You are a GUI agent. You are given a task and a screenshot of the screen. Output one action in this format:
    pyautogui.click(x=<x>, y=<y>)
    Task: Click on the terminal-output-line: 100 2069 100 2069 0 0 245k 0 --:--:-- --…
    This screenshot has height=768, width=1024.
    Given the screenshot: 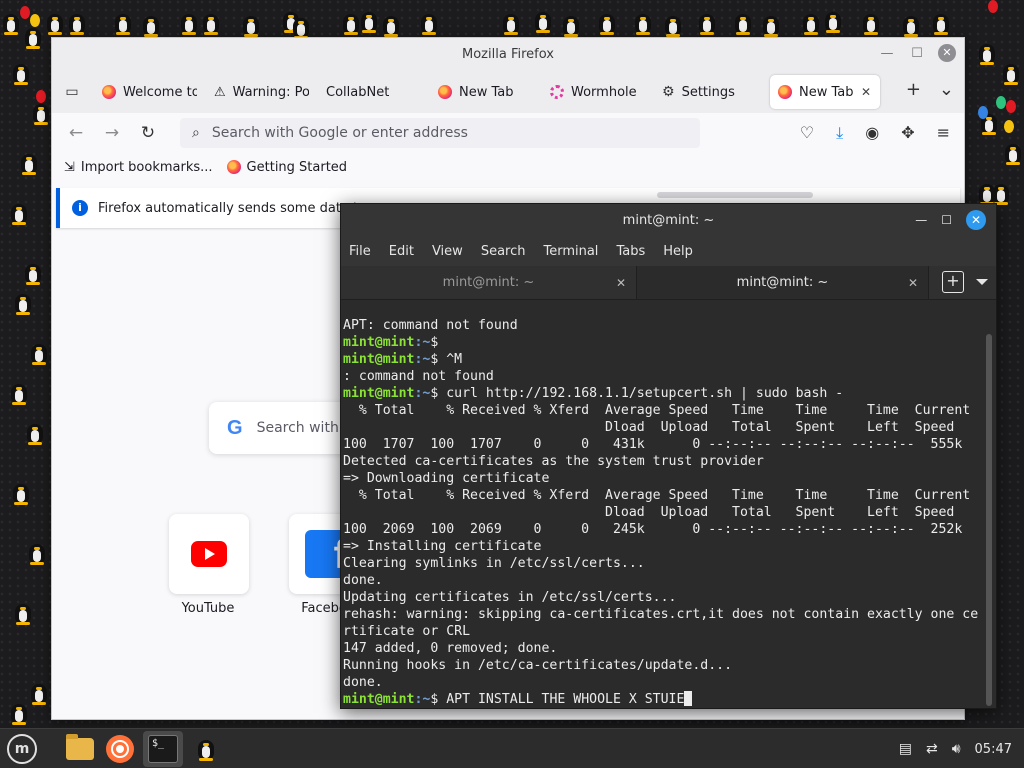 What is the action you would take?
    pyautogui.click(x=664, y=529)
    